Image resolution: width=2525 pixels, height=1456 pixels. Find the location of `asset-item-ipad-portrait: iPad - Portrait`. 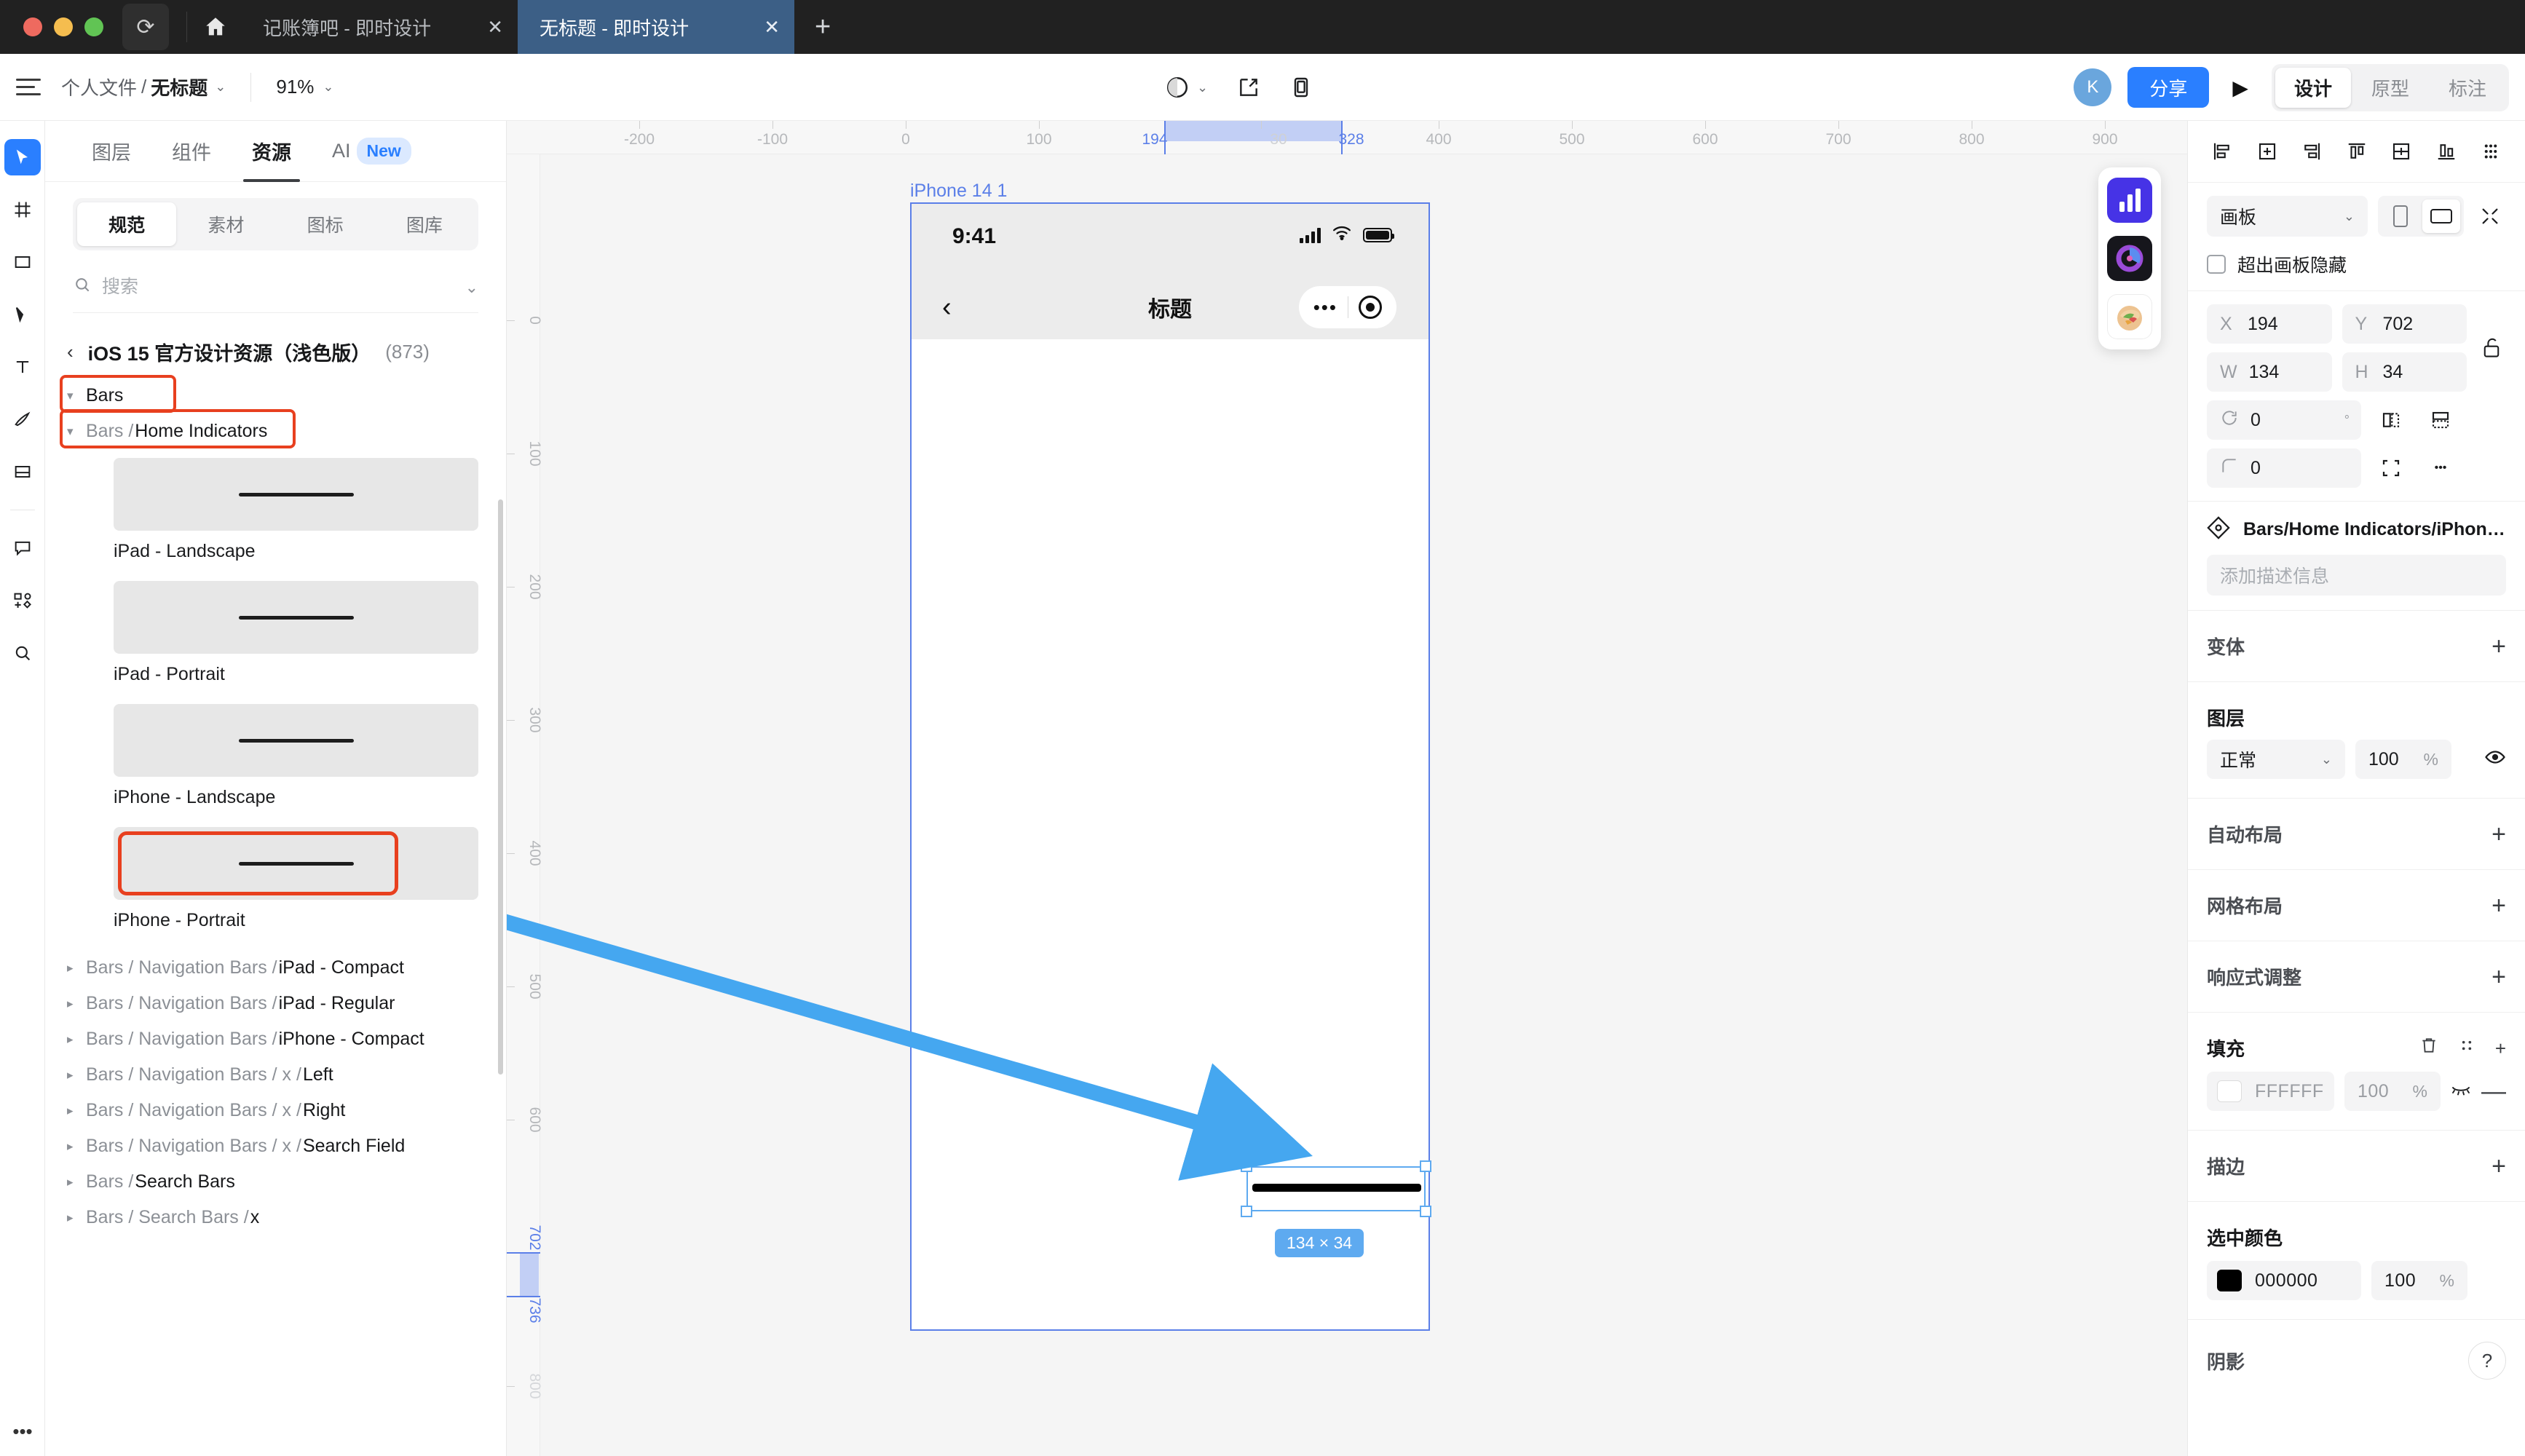

asset-item-ipad-portrait: iPad - Portrait is located at coordinates (275, 633).